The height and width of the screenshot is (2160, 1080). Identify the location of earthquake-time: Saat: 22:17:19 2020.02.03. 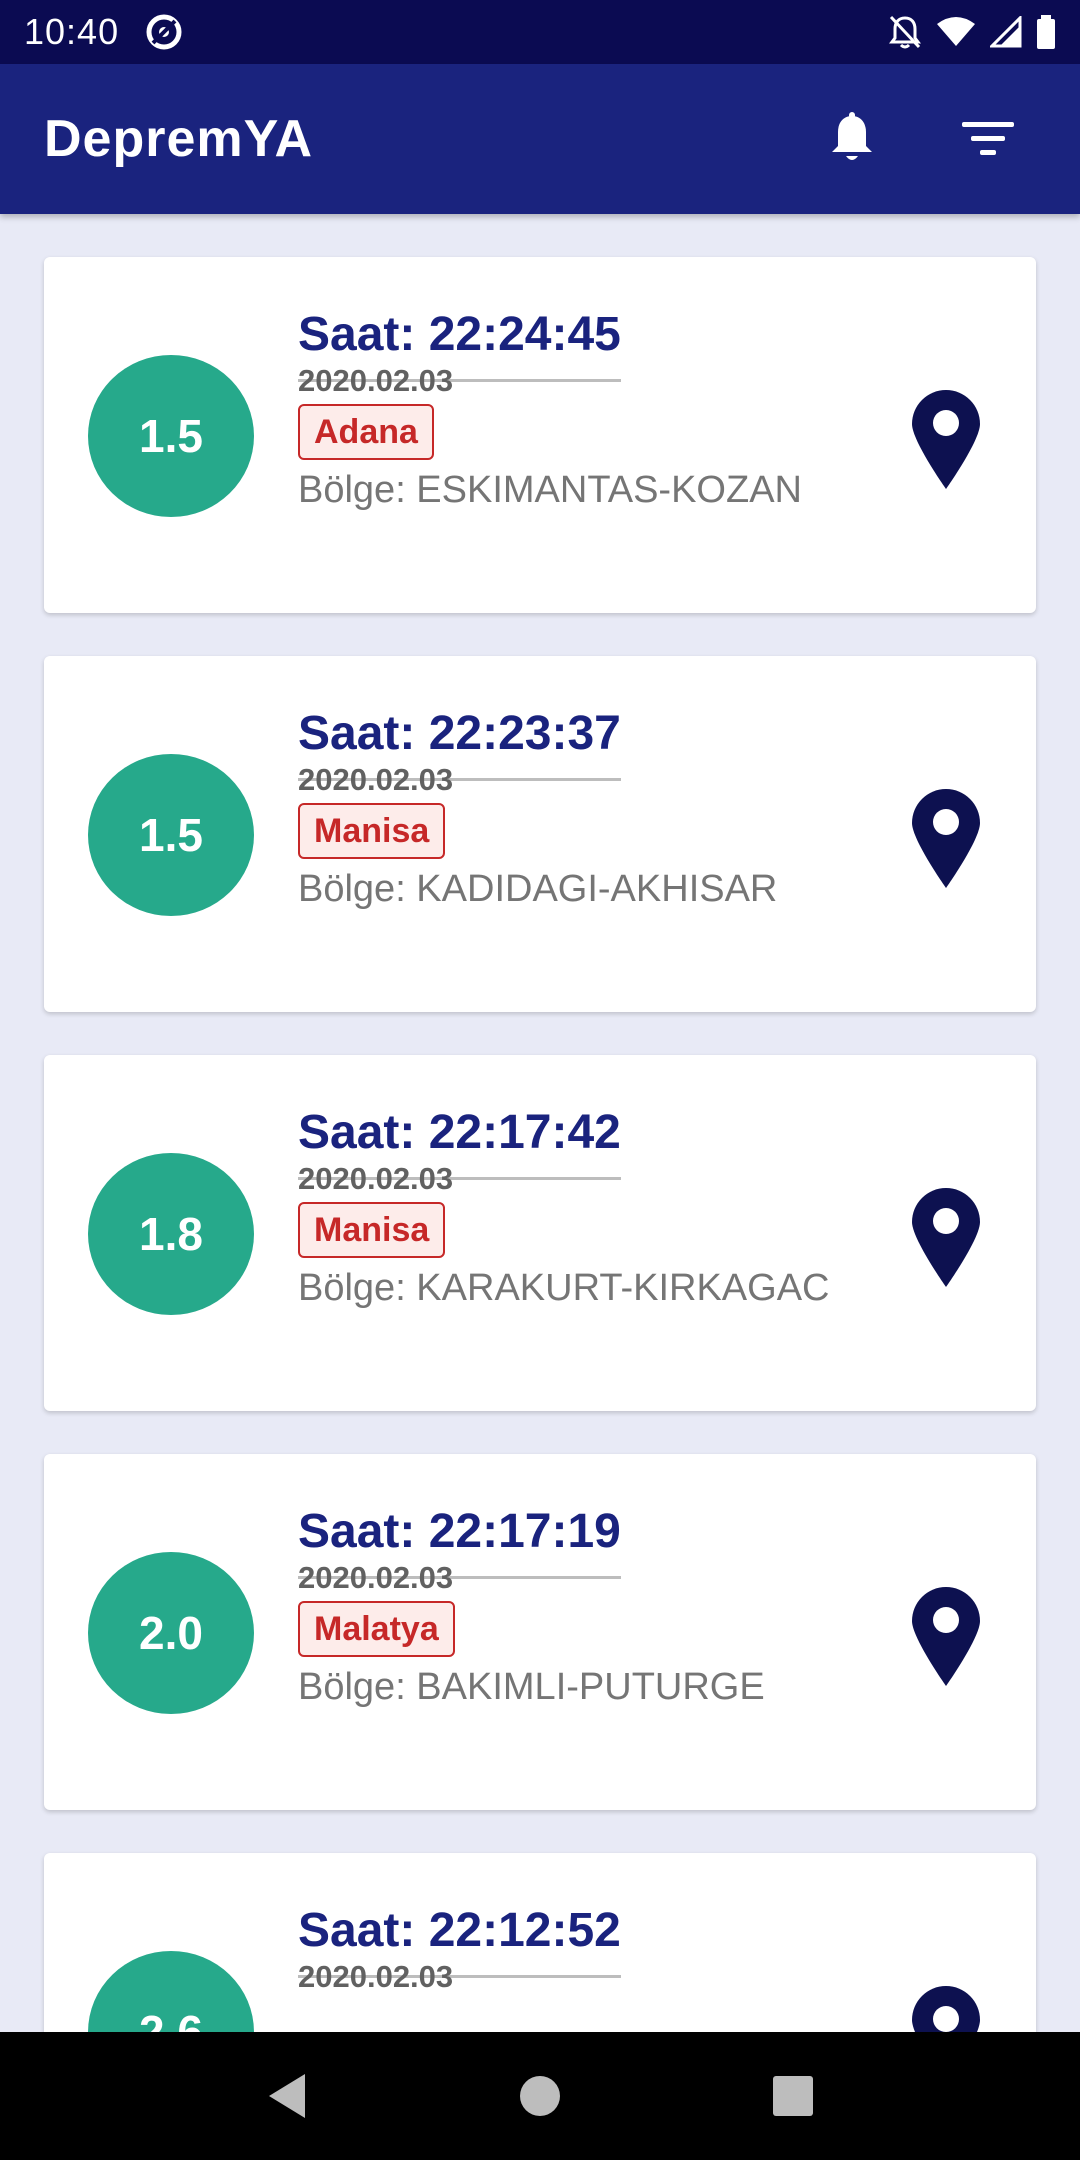
(459, 1549).